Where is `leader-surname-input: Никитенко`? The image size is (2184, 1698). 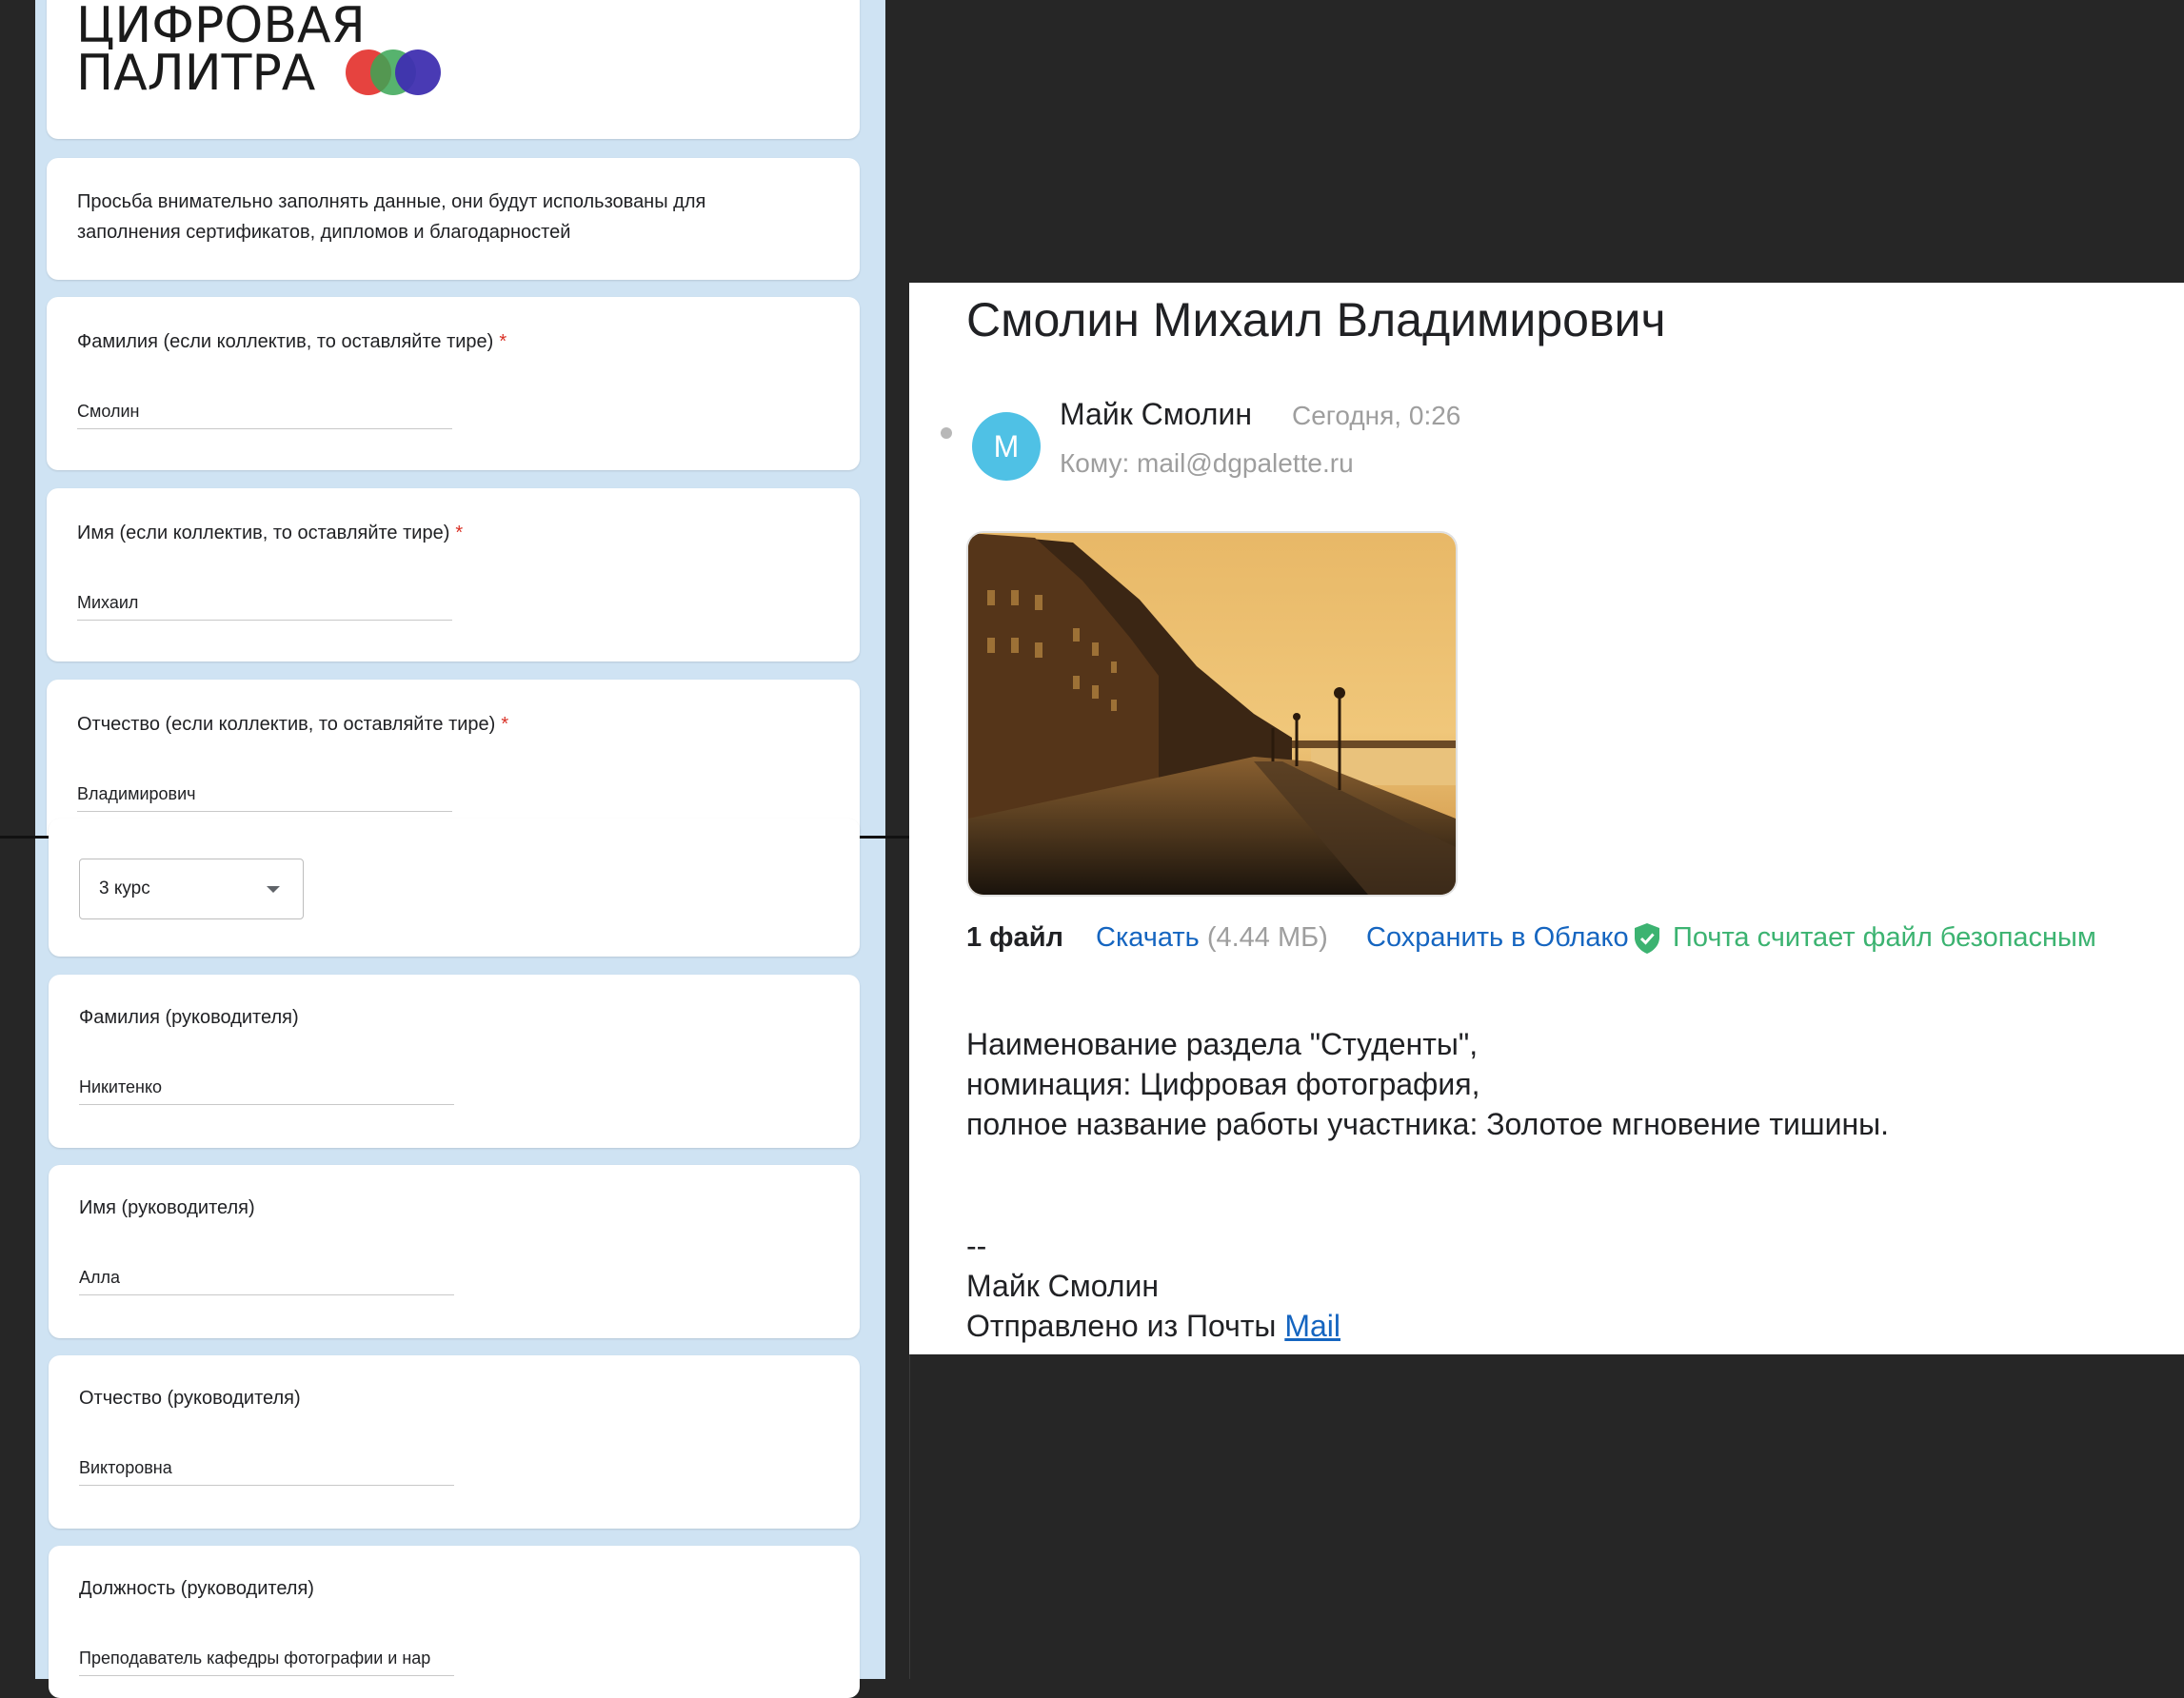 leader-surname-input: Никитенко is located at coordinates (120, 1087).